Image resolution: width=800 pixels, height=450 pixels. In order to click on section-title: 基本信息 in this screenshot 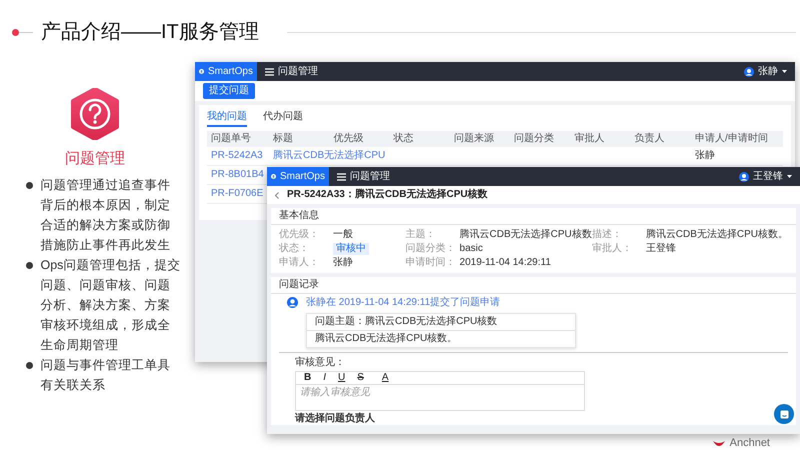, I will do `click(299, 215)`.